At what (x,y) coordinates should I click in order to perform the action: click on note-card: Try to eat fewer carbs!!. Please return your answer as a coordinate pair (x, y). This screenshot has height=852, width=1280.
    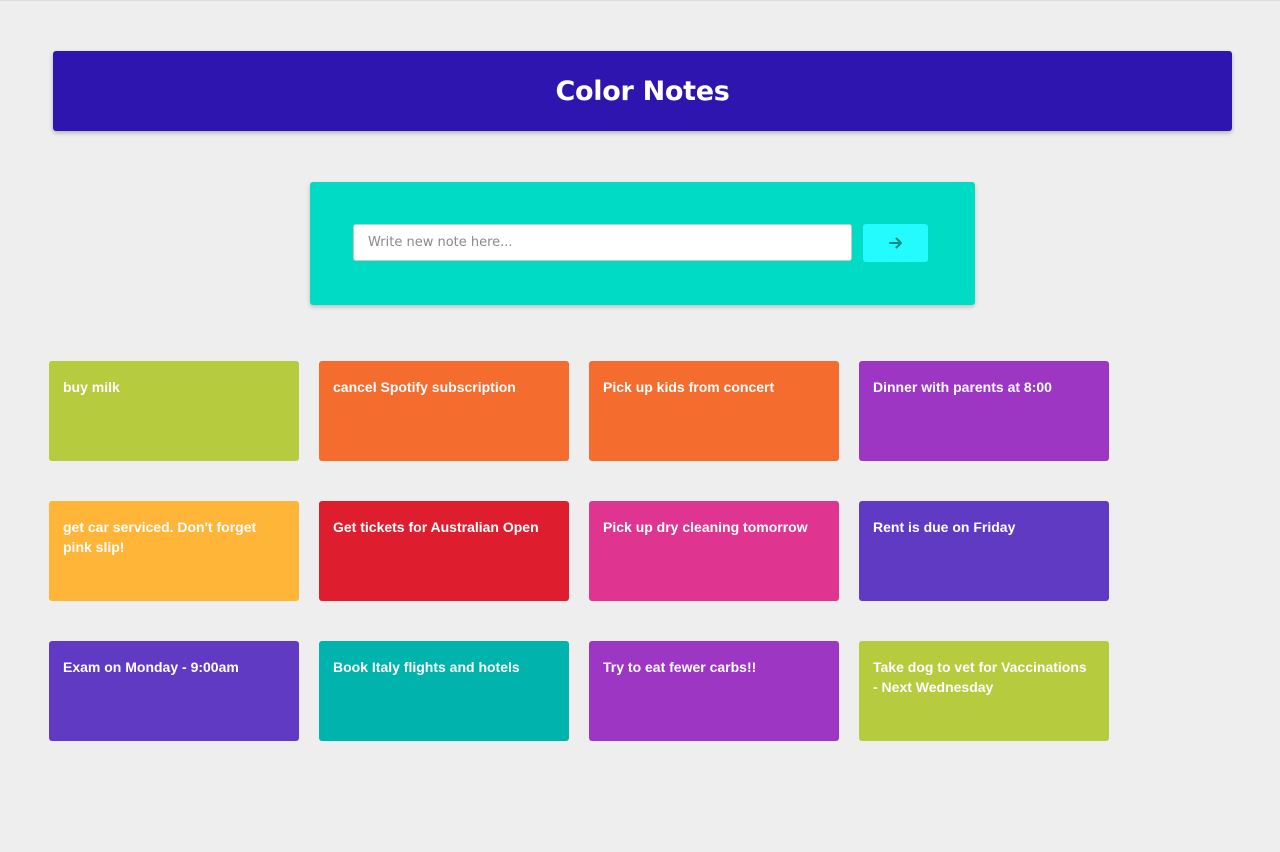
    Looking at the image, I should click on (714, 691).